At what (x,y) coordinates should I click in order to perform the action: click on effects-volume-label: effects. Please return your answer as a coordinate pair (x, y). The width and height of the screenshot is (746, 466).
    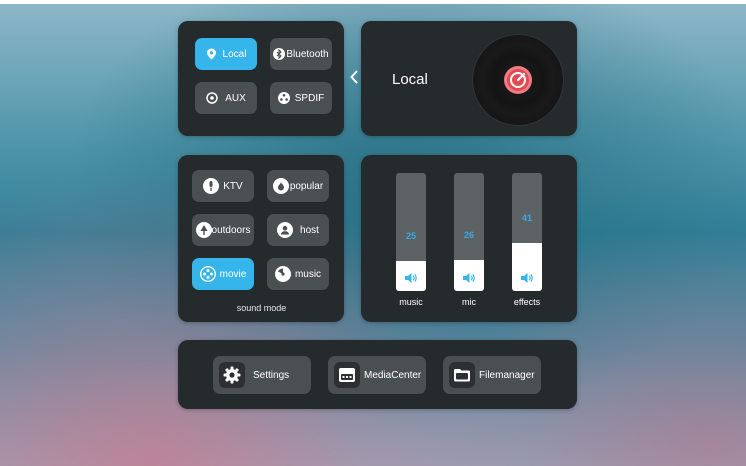
    Looking at the image, I should click on (527, 302).